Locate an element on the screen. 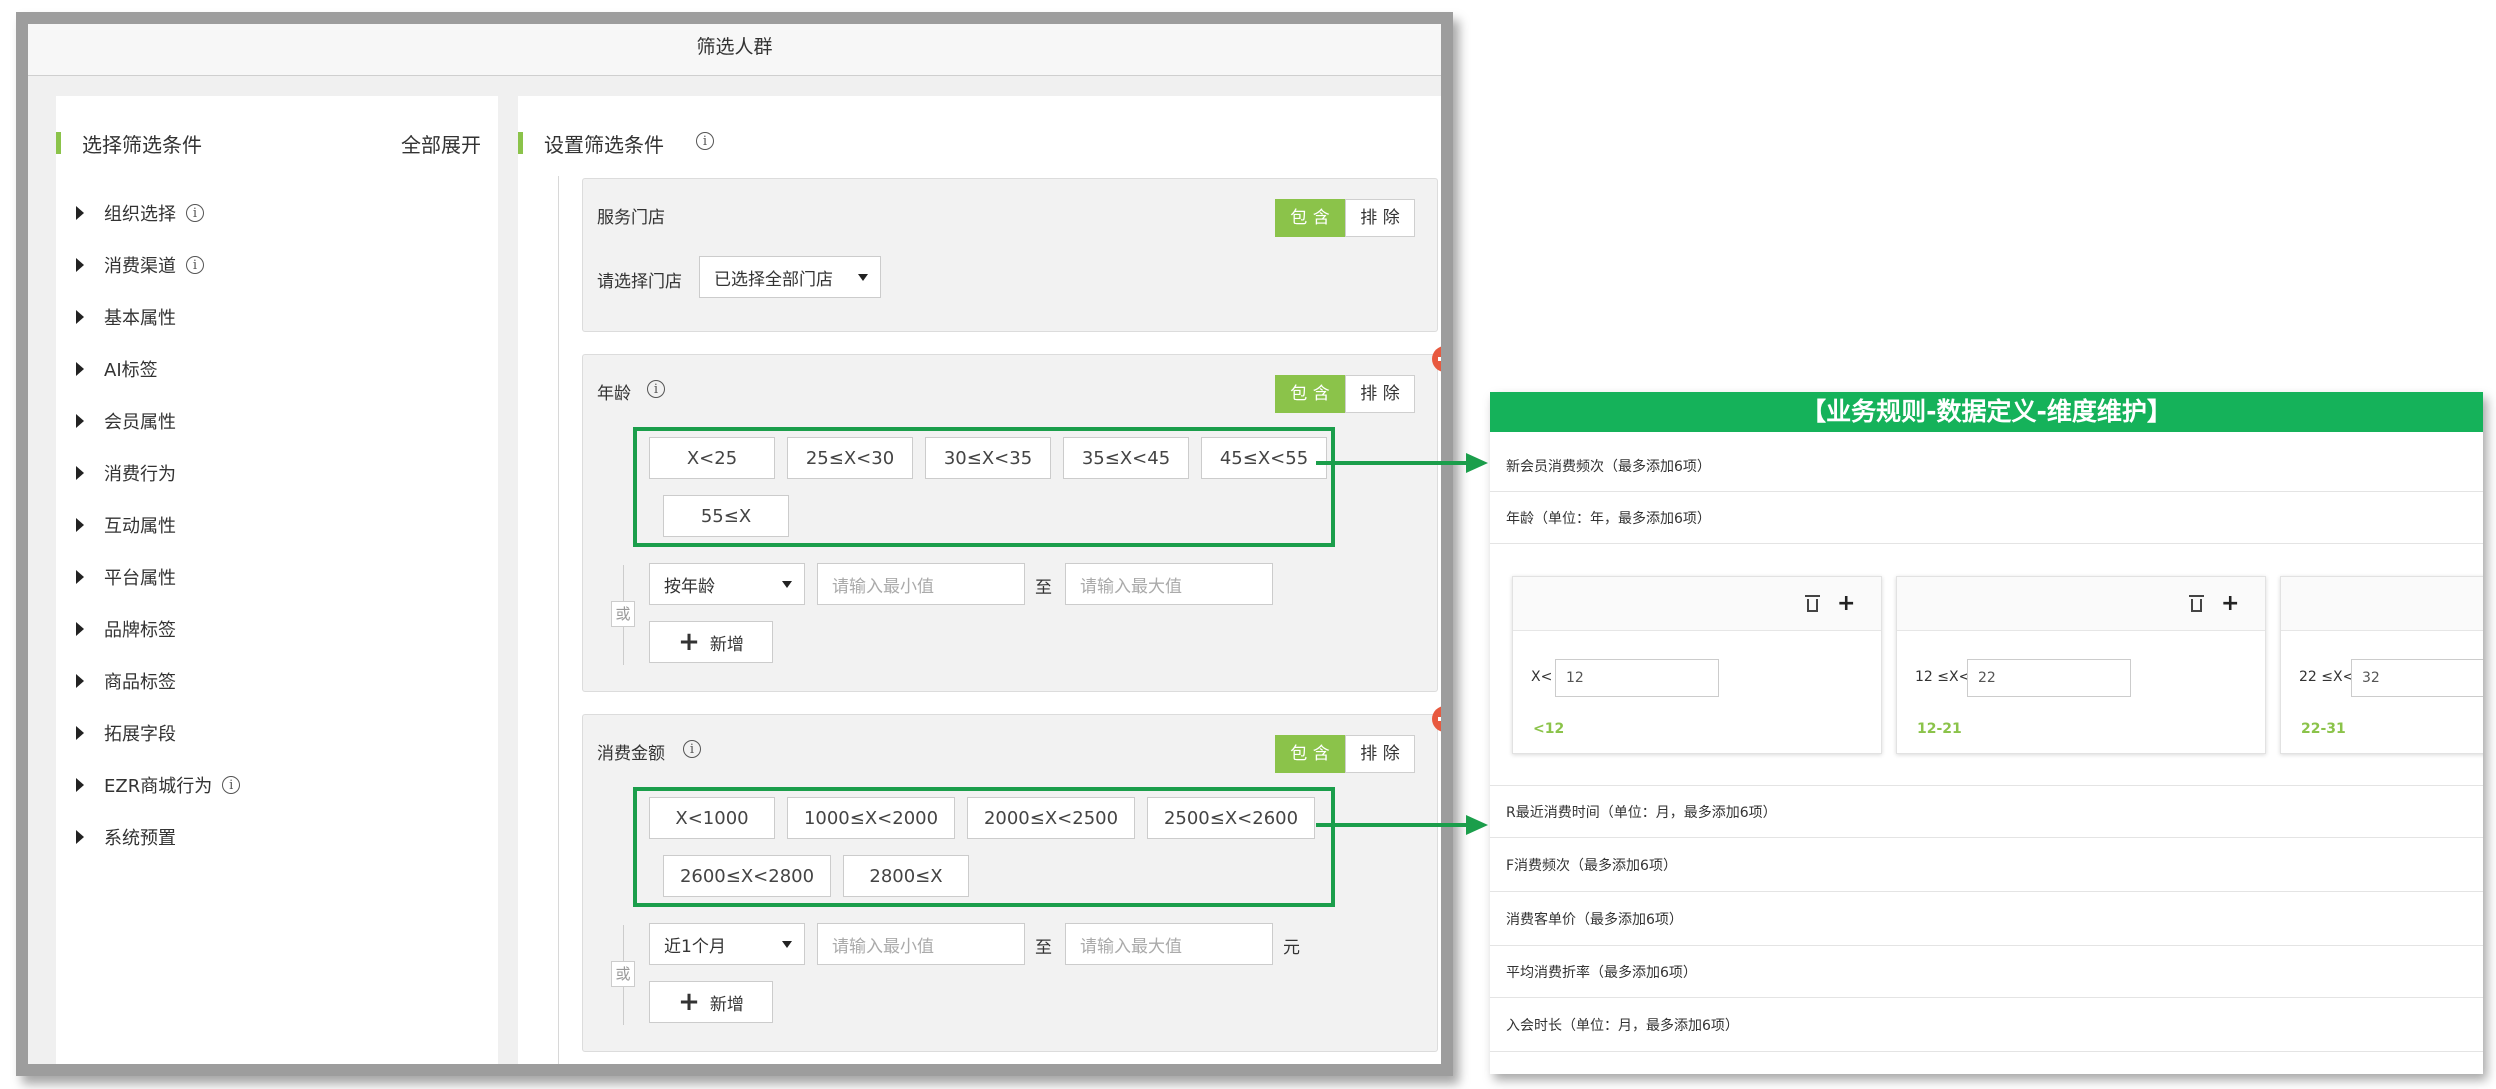 Image resolution: width=2496 pixels, height=1089 pixels. age-range-card: + X< 12 <12 is located at coordinates (1697, 665).